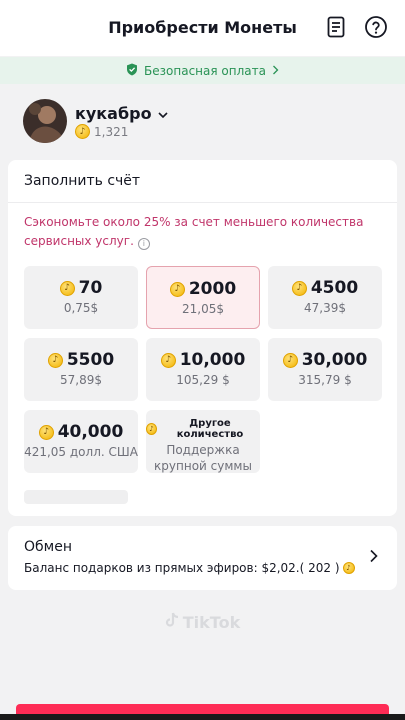 This screenshot has width=405, height=720. Describe the element at coordinates (81, 452) in the screenshot. I see `package-price: 421,05 долл. США` at that location.